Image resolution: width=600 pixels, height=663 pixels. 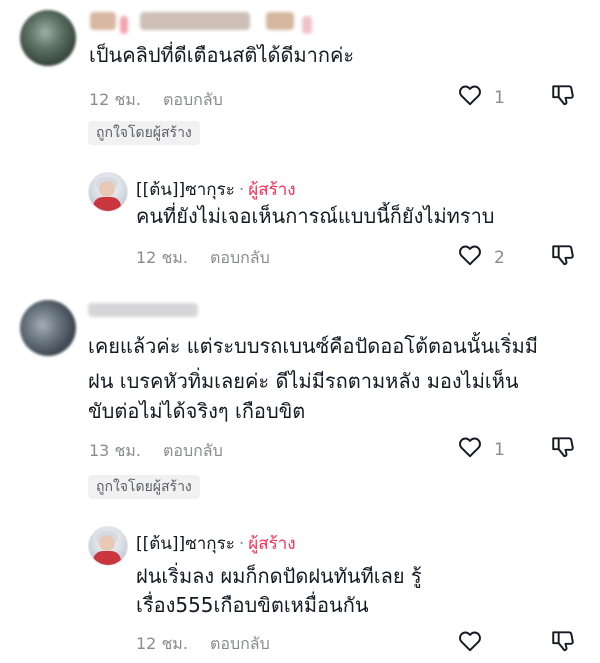 I want to click on comment-time: 13 ชม., so click(x=115, y=450).